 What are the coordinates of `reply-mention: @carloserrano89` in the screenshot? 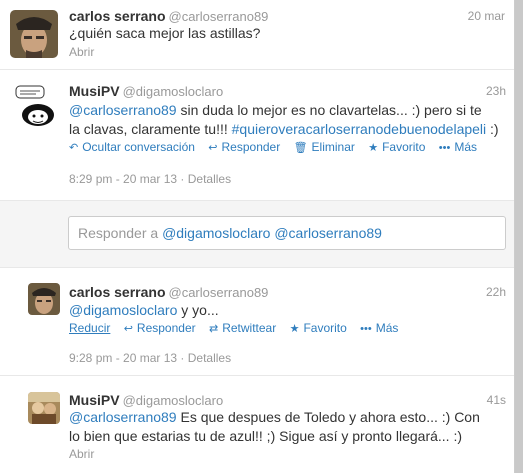 It's located at (328, 233).